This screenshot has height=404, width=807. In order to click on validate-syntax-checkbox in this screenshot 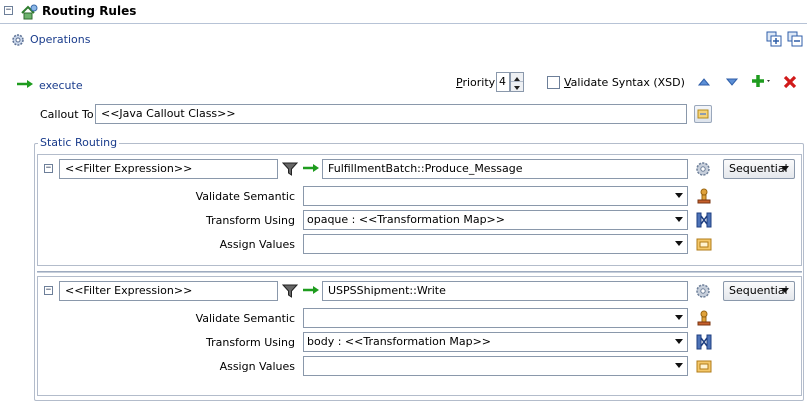, I will do `click(553, 82)`.